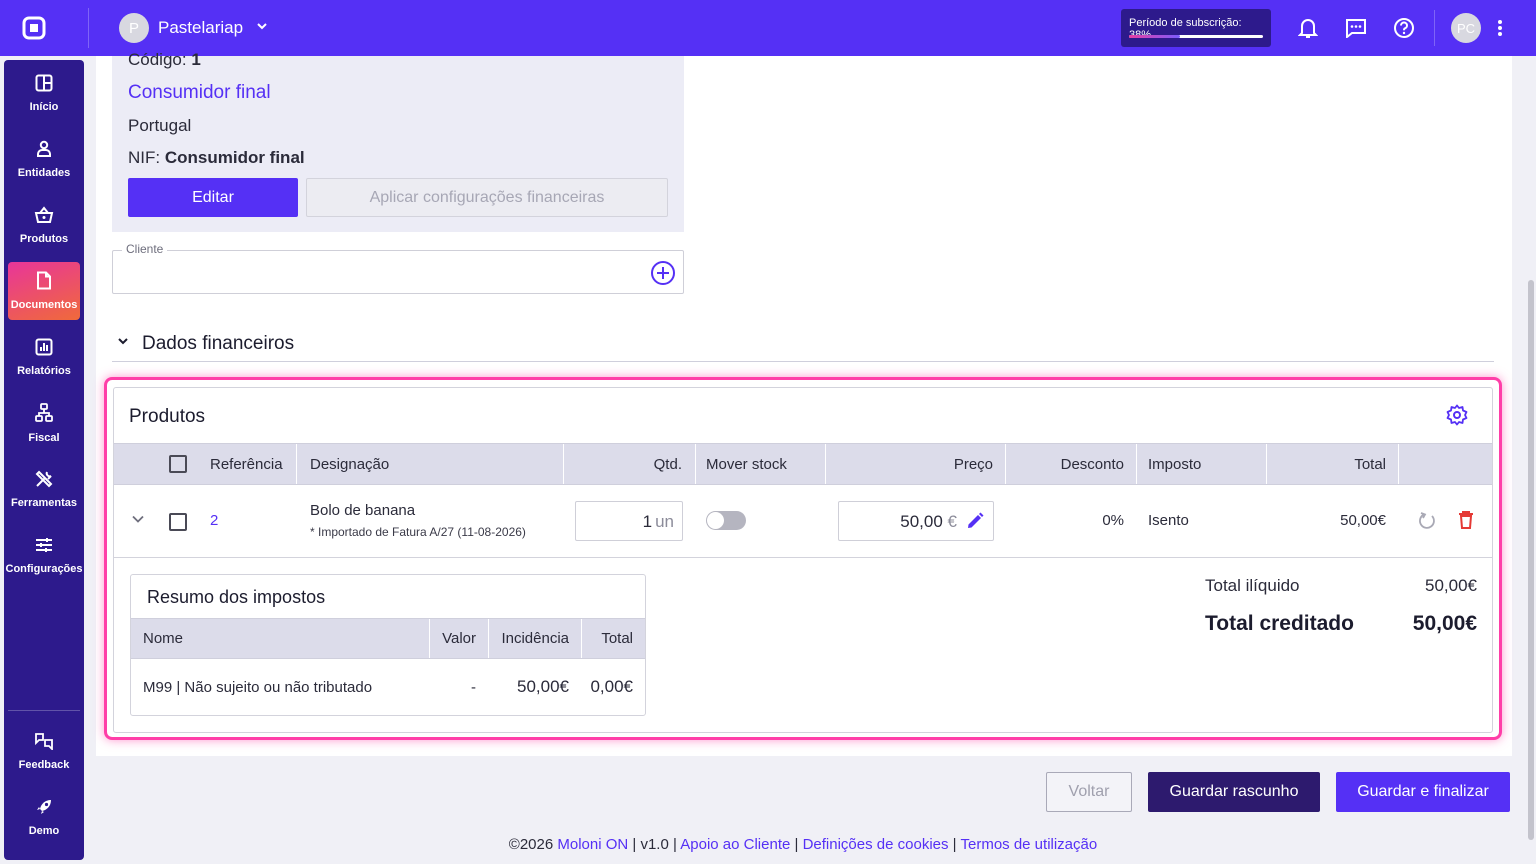  What do you see at coordinates (157, 59) in the screenshot?
I see `client-code-label: Código:` at bounding box center [157, 59].